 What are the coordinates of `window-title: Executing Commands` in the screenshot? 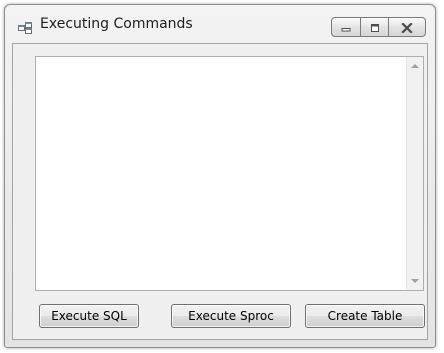 It's located at (116, 24).